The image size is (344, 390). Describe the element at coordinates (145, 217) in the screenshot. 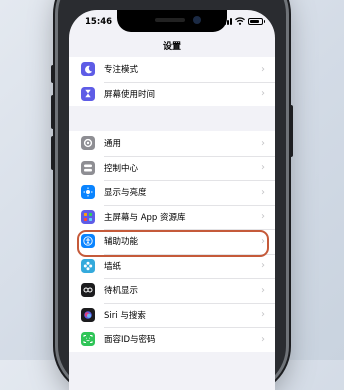

I see `settings-row-label: 主屏幕与 App 资源库` at that location.